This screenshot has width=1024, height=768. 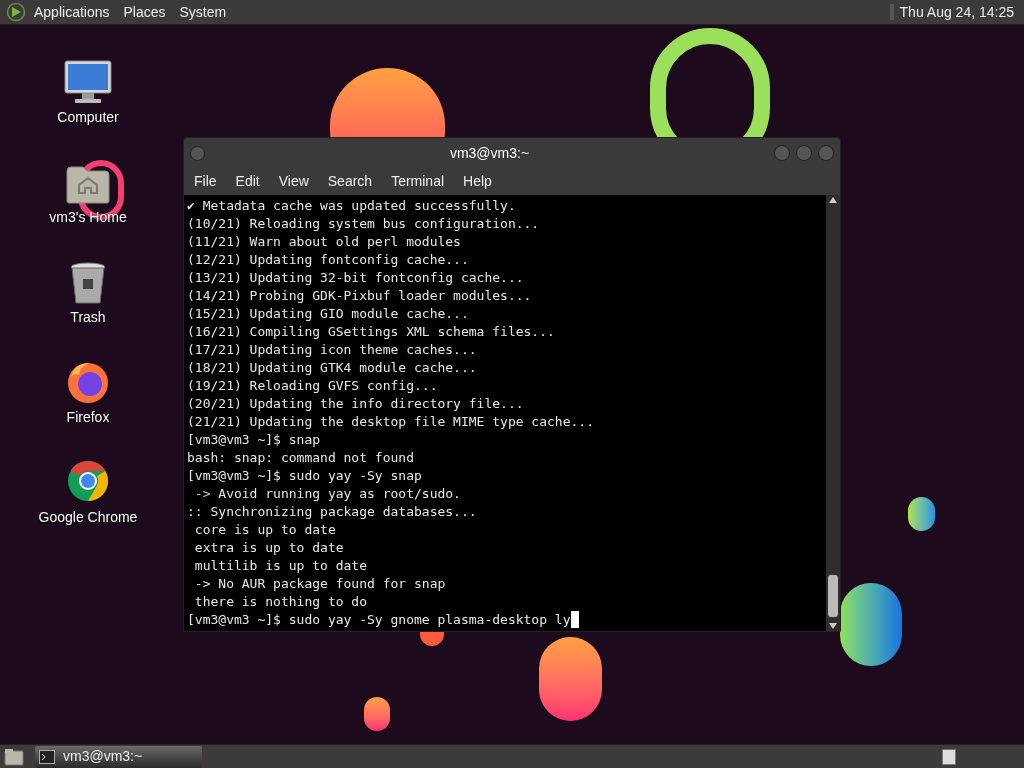 I want to click on workspace-switcher, so click(x=949, y=756).